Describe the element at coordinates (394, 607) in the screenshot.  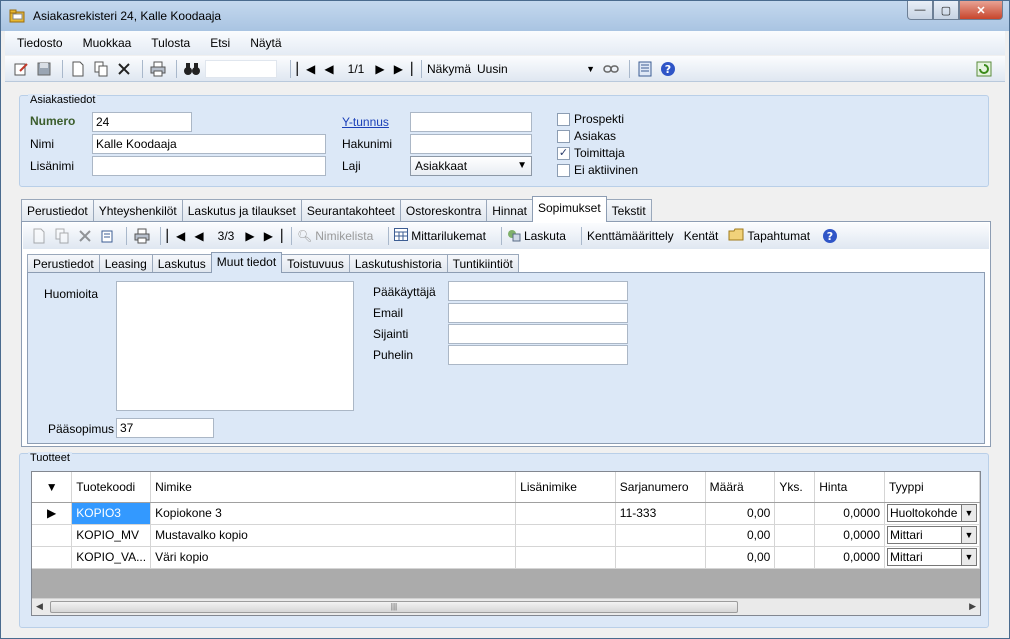
I see `scrollbar-thumb: |||` at that location.